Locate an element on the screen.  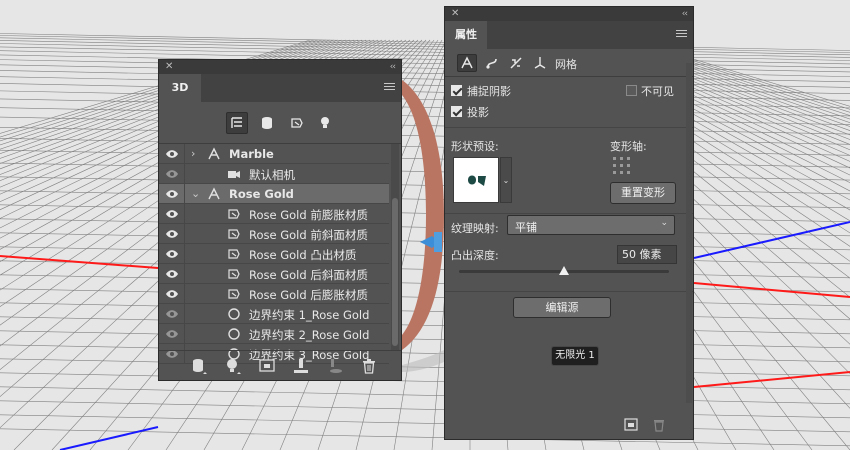
render-icon is located at coordinates (267, 366).